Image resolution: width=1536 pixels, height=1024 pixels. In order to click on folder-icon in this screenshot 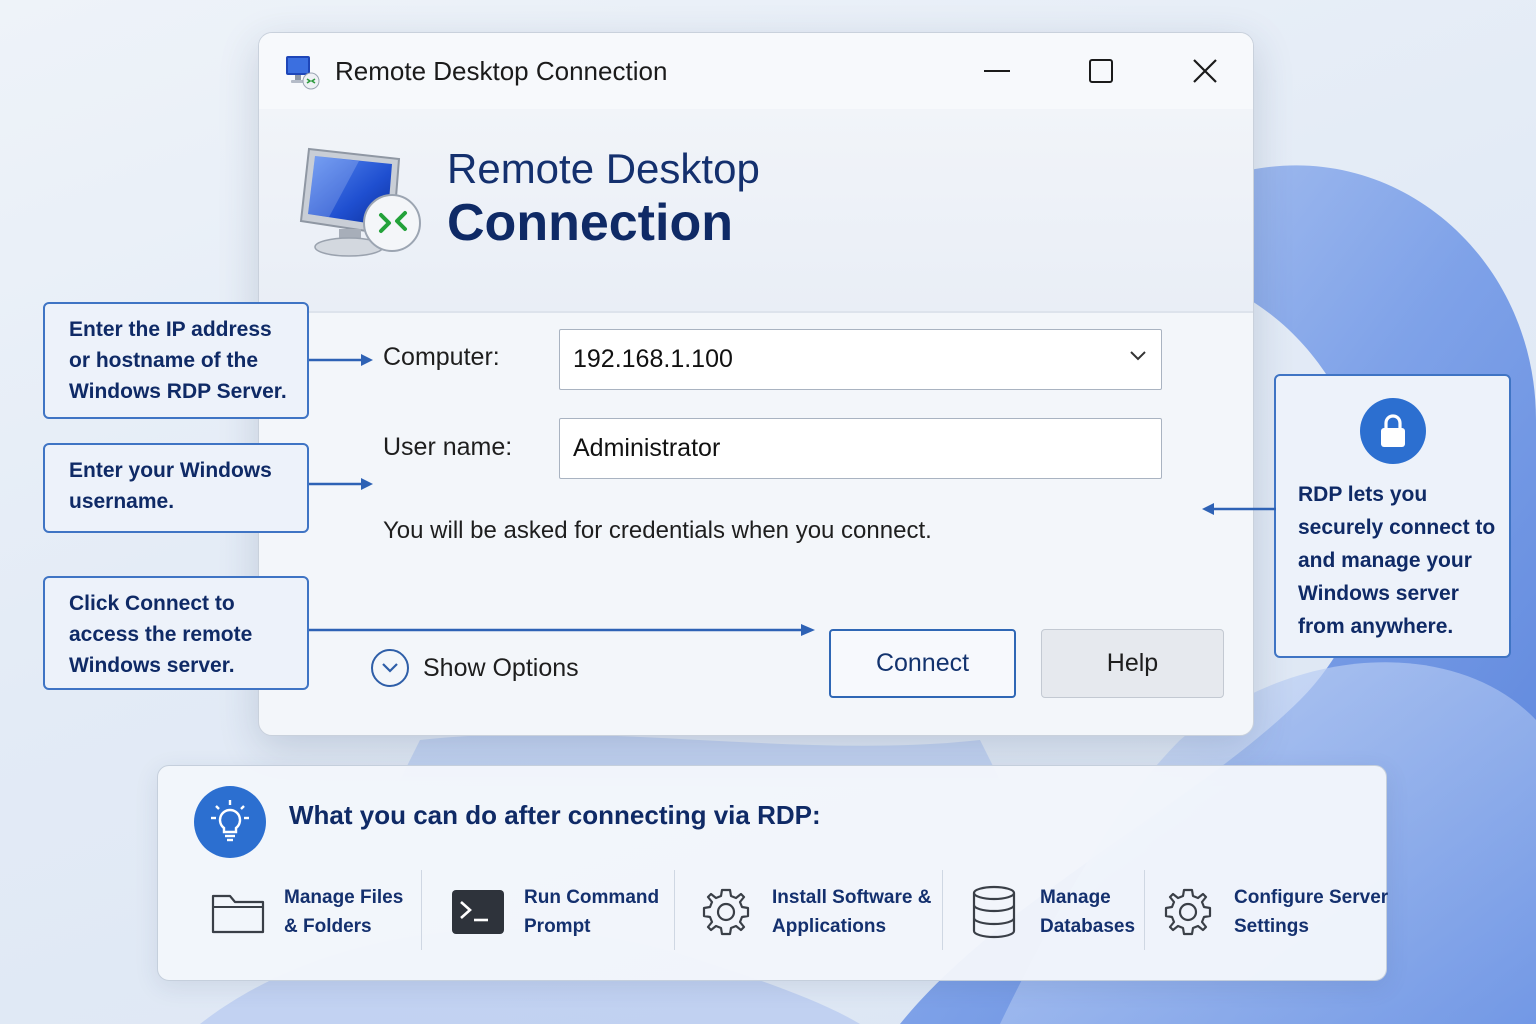, I will do `click(238, 912)`.